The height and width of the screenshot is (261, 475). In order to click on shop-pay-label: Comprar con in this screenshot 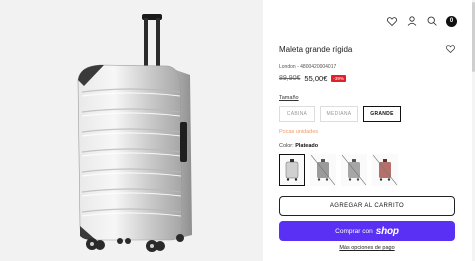, I will do `click(354, 231)`.